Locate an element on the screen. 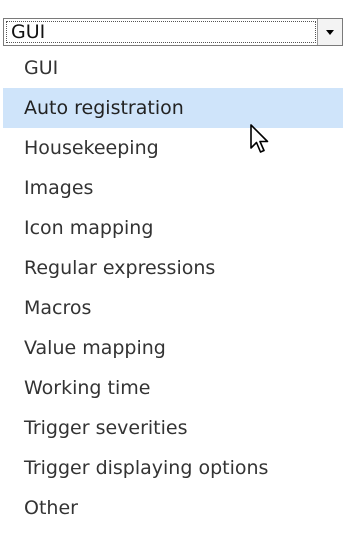 This screenshot has height=560, width=350. select-current-value: GUI is located at coordinates (28, 32).